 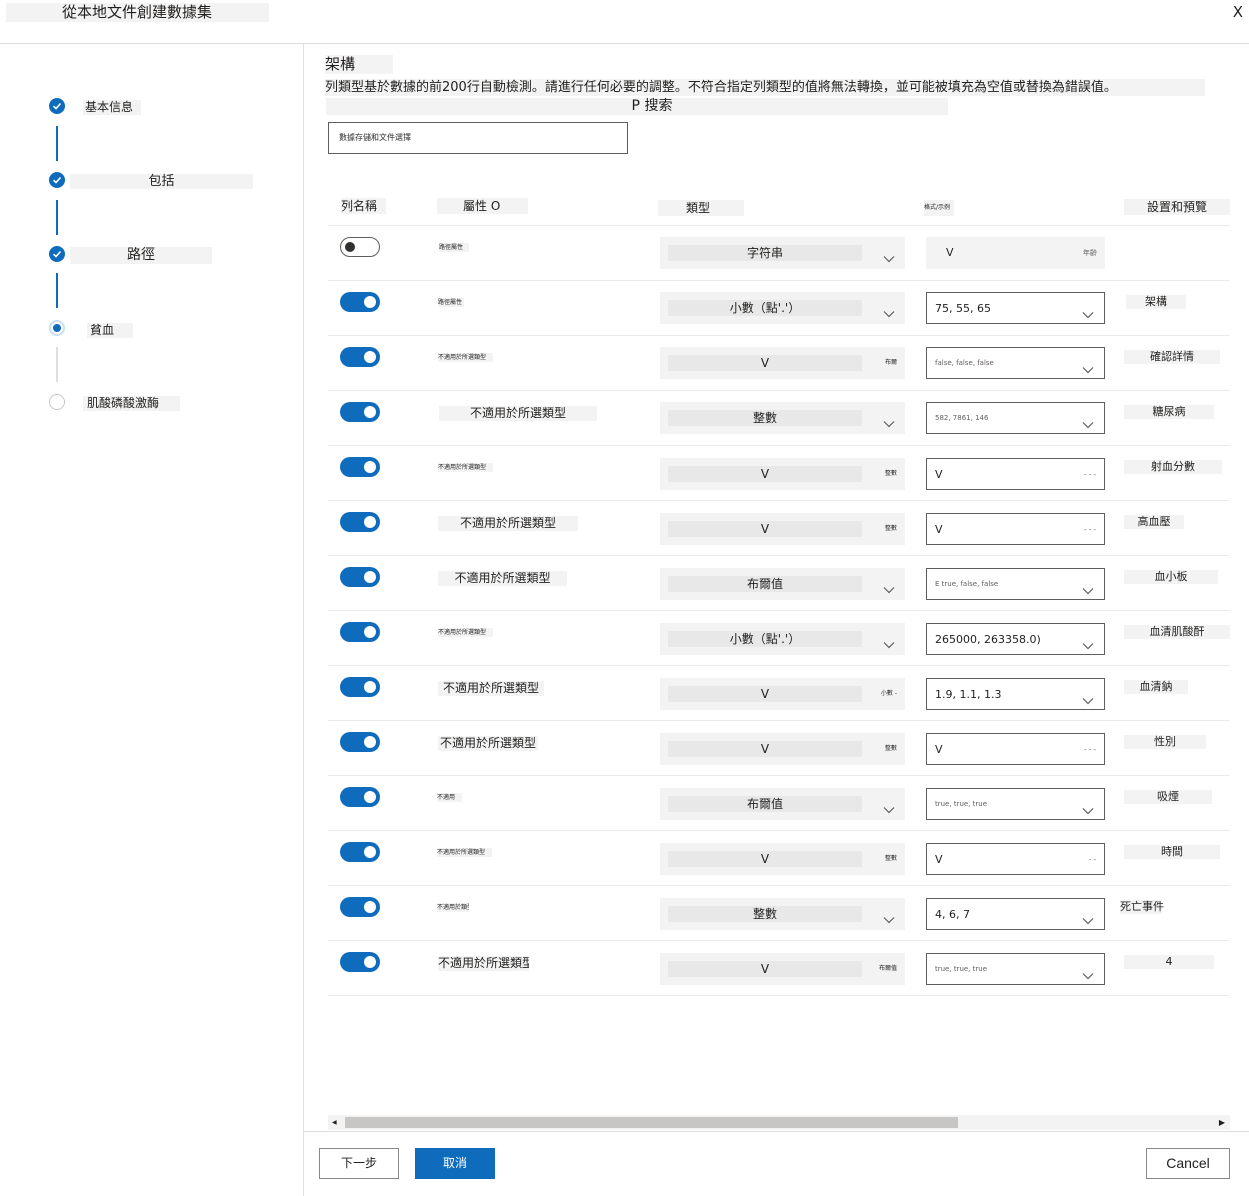 What do you see at coordinates (482, 206) in the screenshot?
I see `header-property: 屬性 O` at bounding box center [482, 206].